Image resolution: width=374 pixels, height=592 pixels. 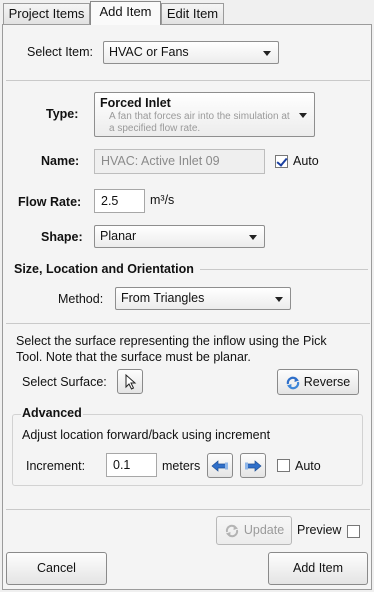 I want to click on cancel-button: Cancel, so click(x=56, y=568).